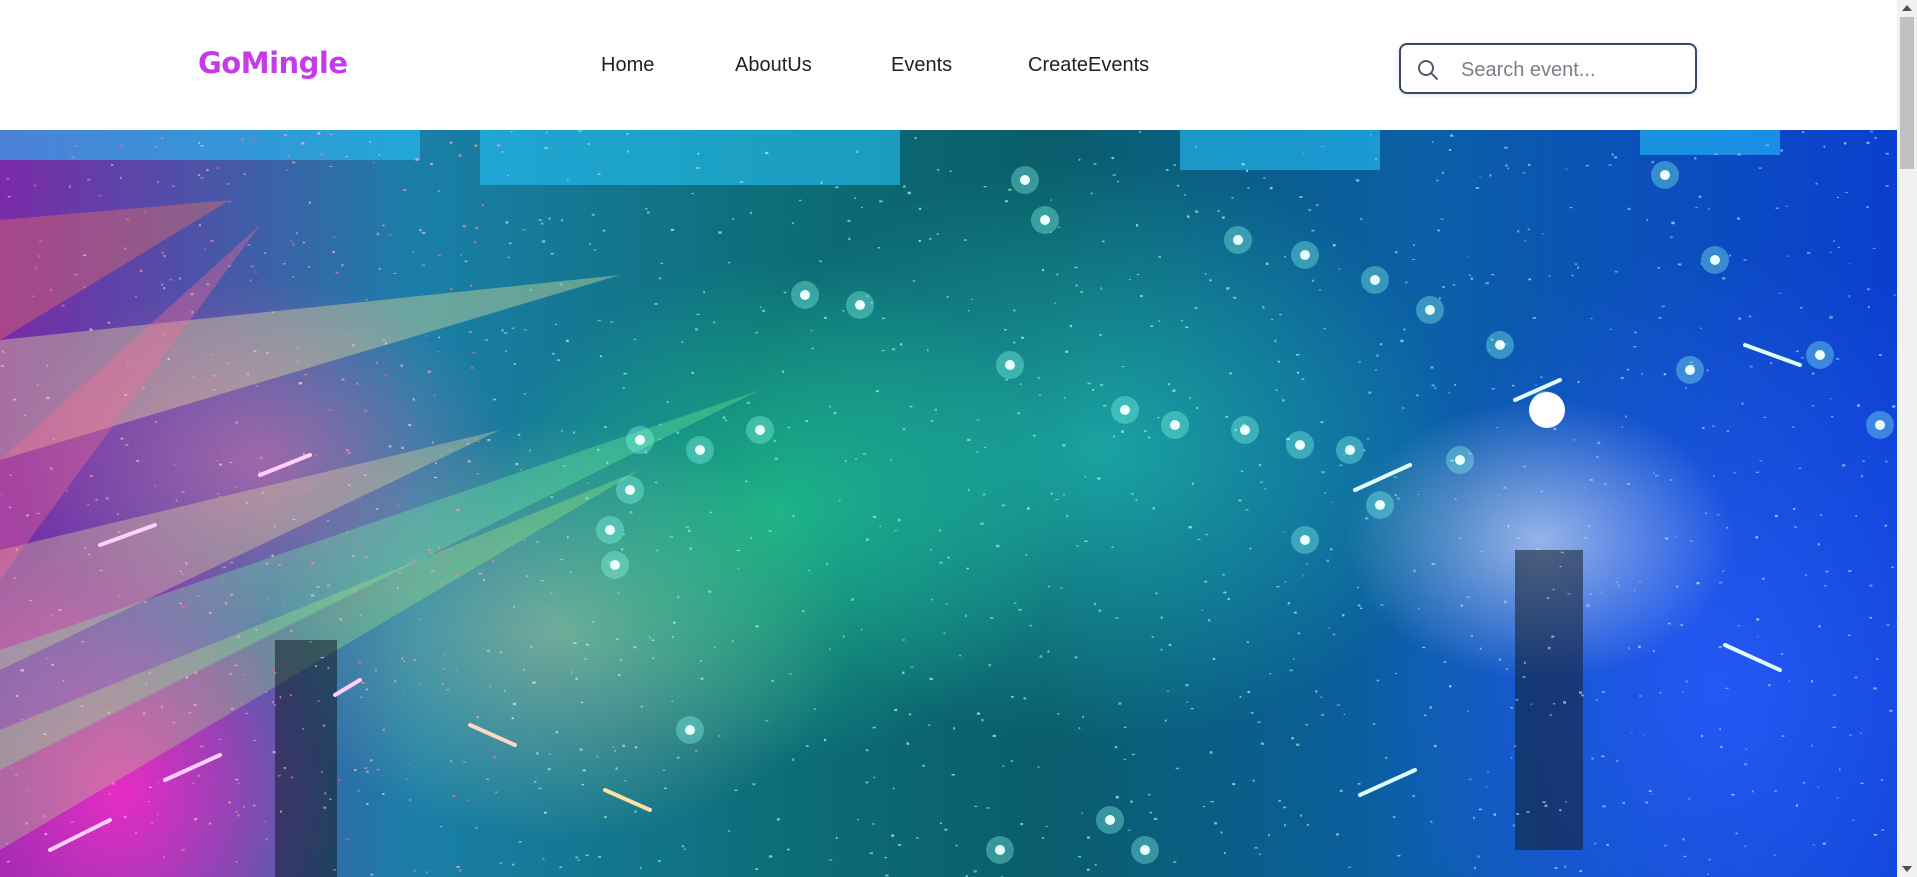 The image size is (1917, 877). I want to click on search-input, so click(1573, 70).